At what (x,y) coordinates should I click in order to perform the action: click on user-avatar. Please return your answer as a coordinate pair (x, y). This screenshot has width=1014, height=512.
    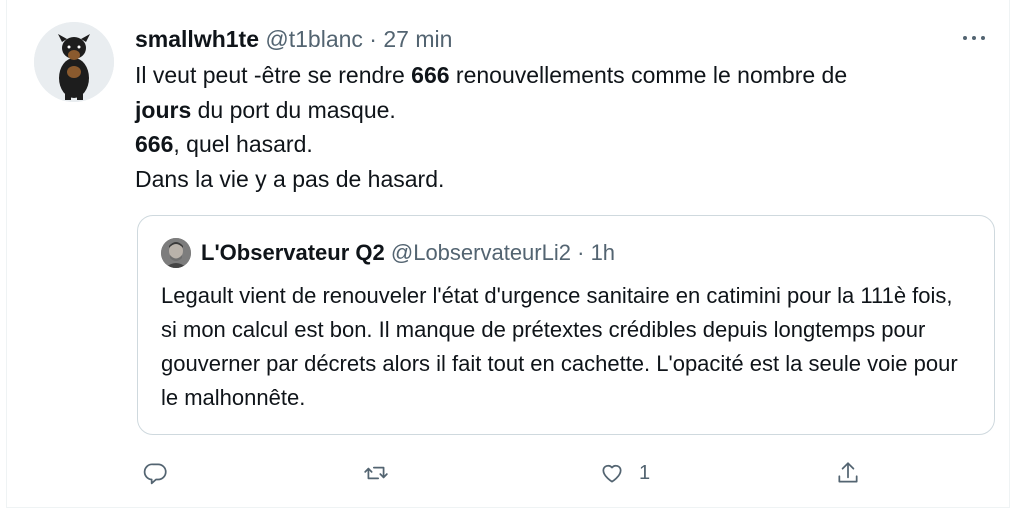
    Looking at the image, I should click on (74, 62).